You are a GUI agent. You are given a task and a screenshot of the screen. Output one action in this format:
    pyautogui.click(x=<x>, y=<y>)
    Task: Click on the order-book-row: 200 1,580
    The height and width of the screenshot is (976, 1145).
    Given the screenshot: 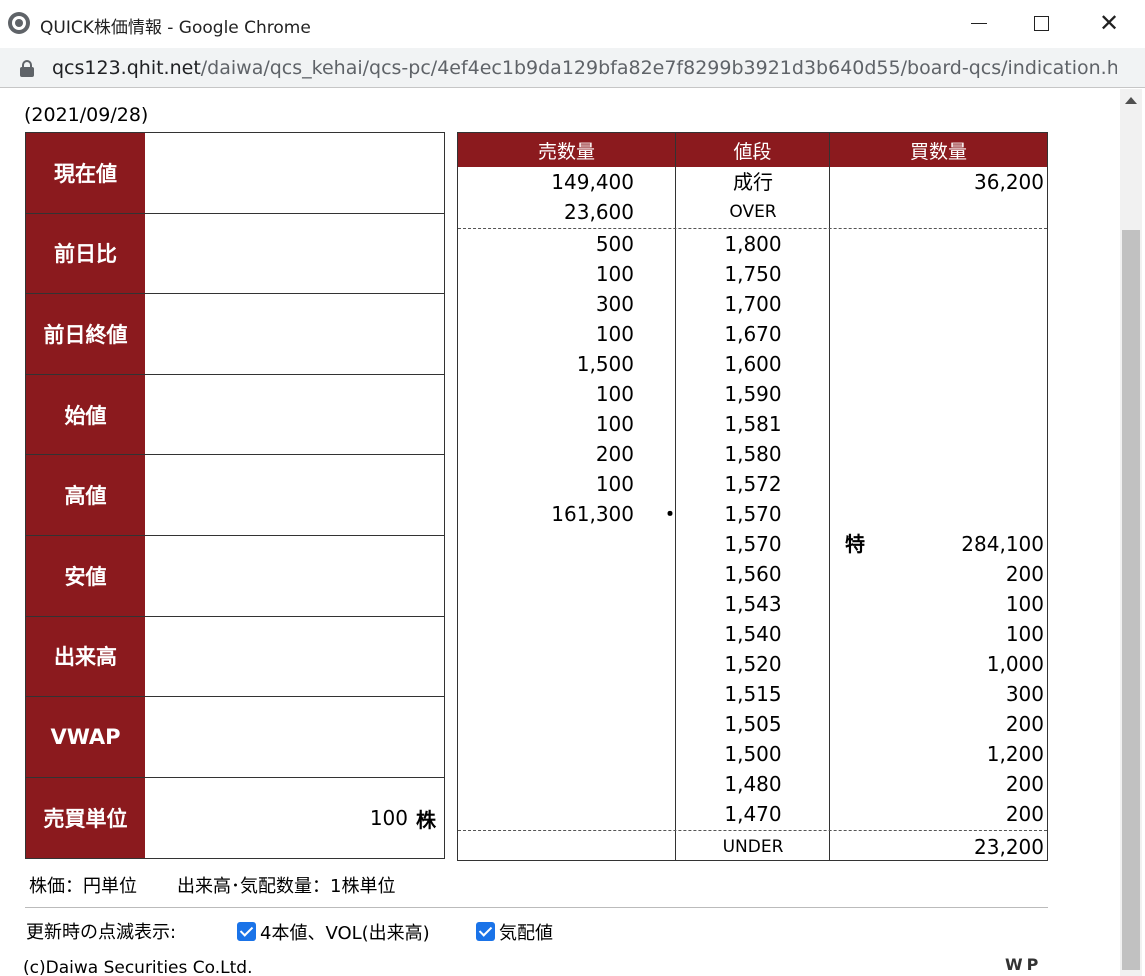 What is the action you would take?
    pyautogui.click(x=752, y=454)
    